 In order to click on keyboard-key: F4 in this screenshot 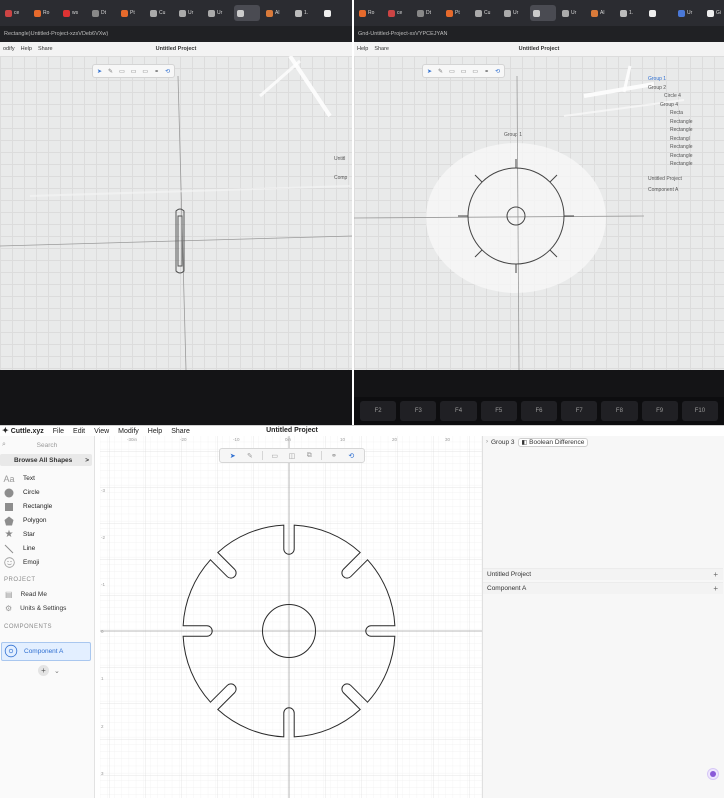, I will do `click(458, 411)`.